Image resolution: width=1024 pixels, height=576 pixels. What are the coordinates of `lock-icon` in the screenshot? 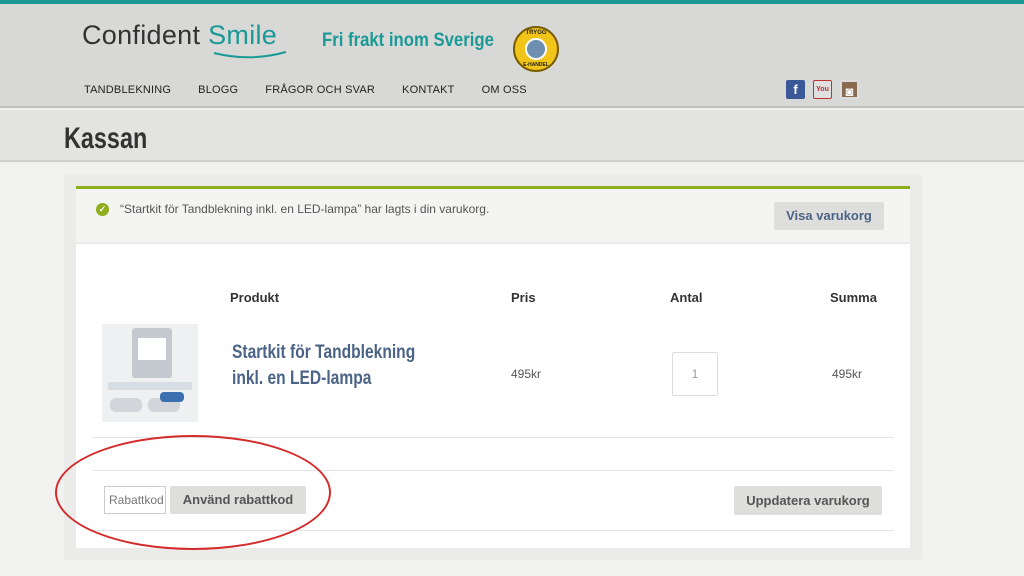 It's located at (536, 49).